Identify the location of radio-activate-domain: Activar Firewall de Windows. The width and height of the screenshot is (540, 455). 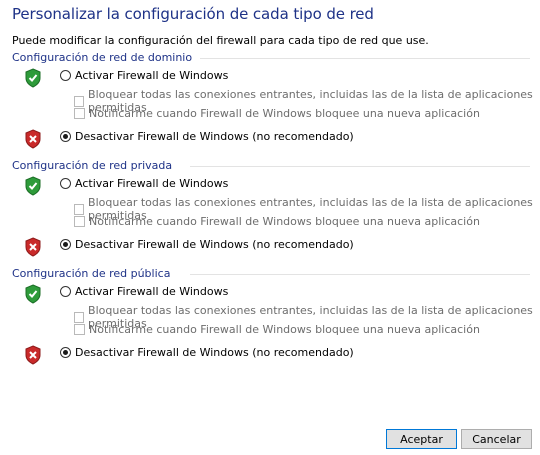
(144, 75).